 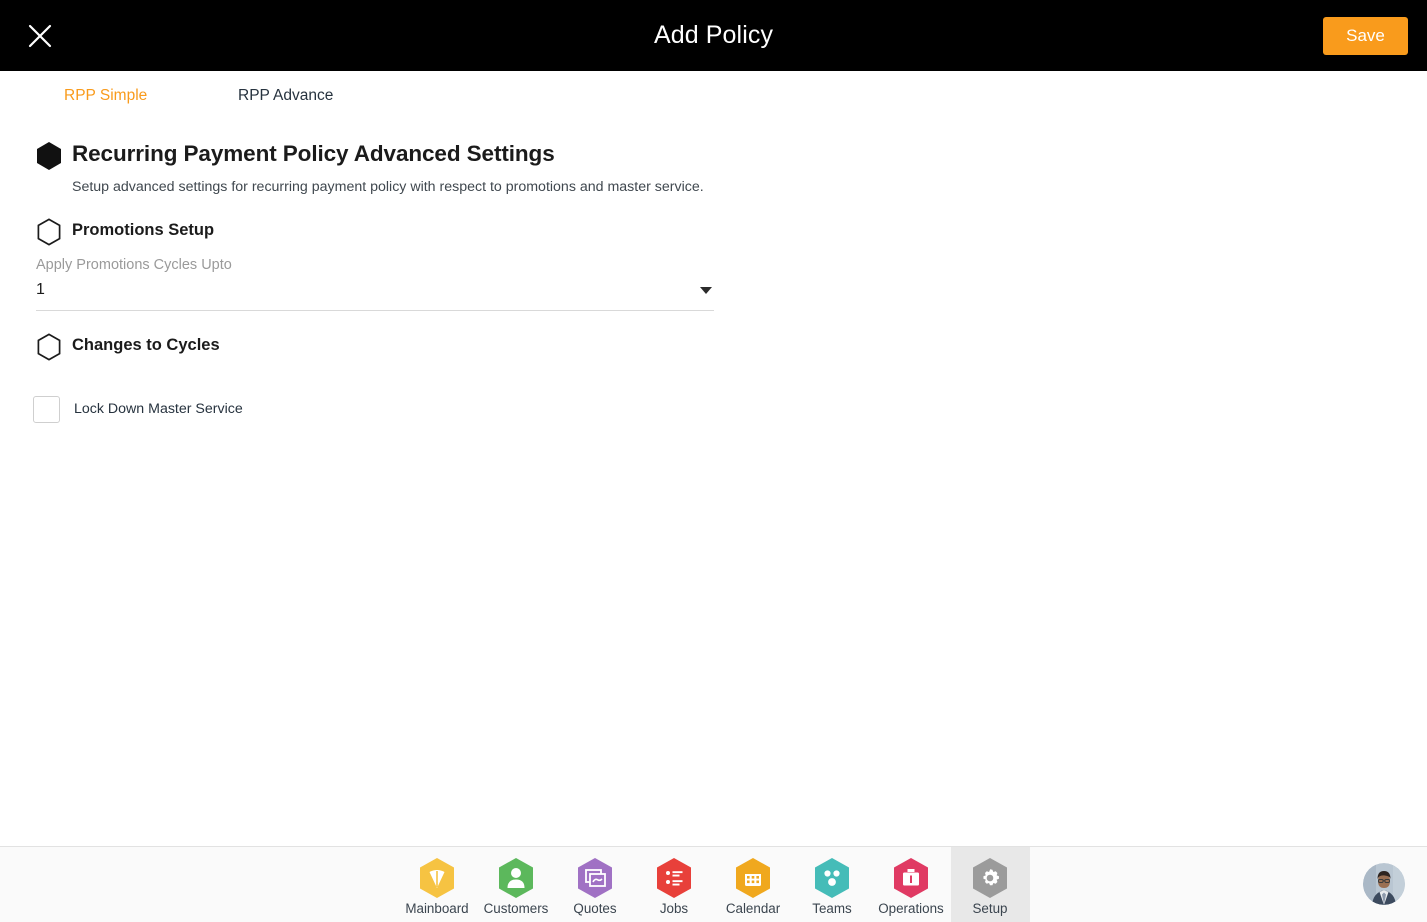 I want to click on nav-item-jobs: Jobs, so click(x=674, y=884).